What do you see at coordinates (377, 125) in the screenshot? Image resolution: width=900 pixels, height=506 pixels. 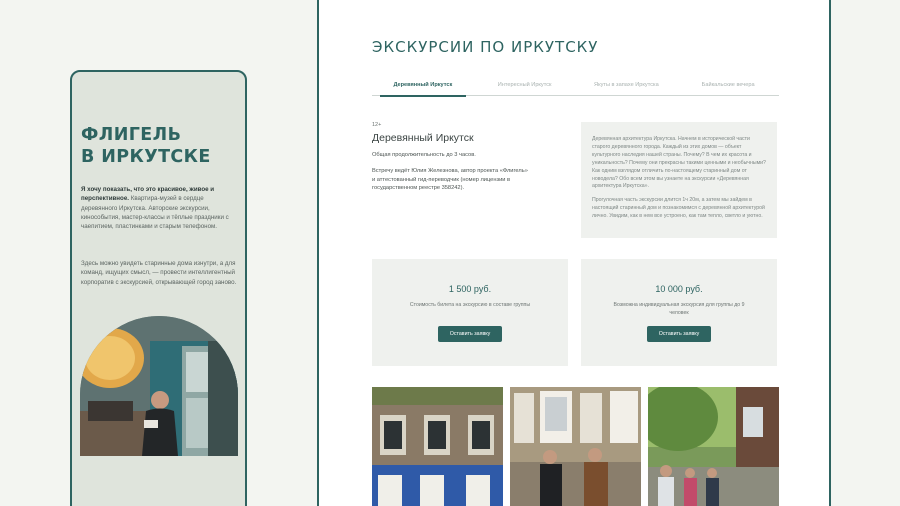 I see `age-badge: 12+` at bounding box center [377, 125].